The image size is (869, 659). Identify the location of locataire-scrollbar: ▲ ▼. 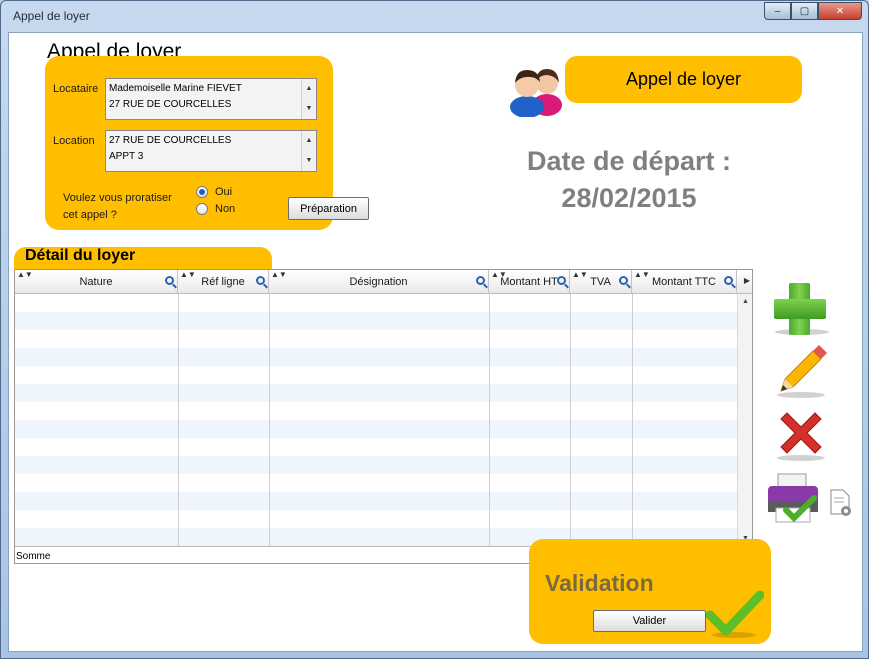
(308, 99).